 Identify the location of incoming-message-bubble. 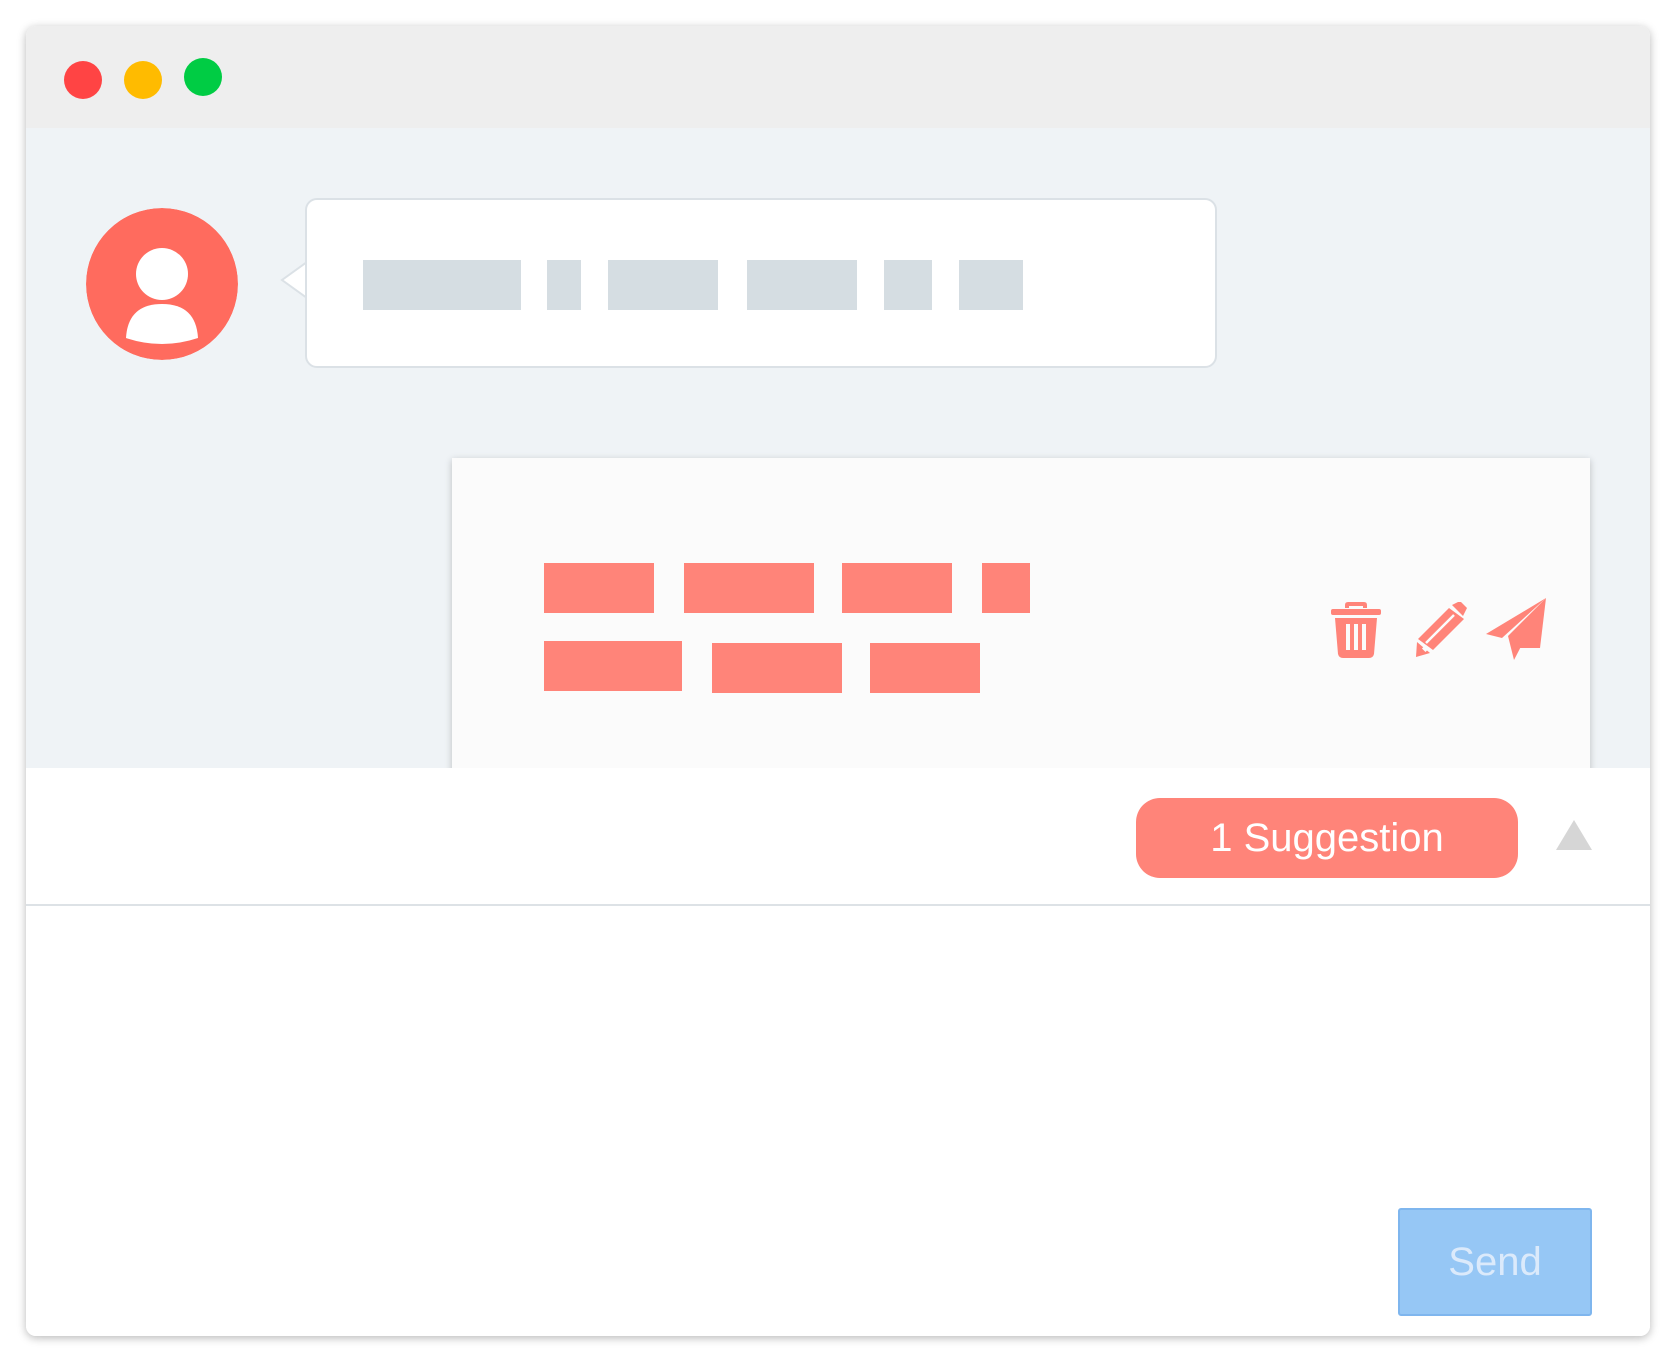
(761, 283).